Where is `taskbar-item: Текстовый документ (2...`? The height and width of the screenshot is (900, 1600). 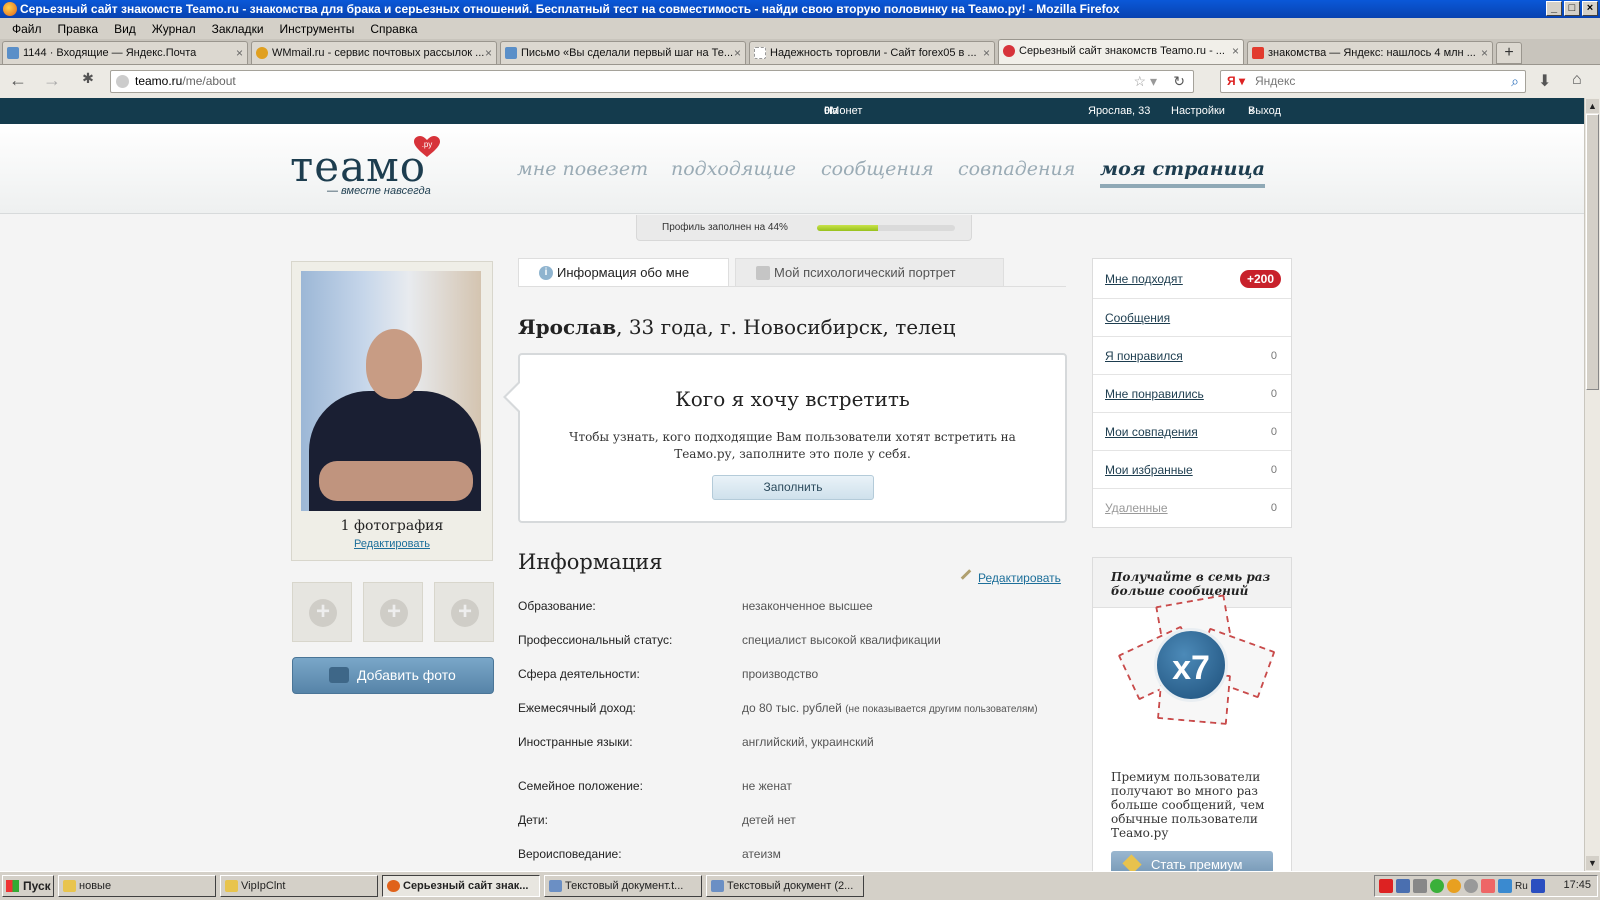
taskbar-item: Текстовый документ (2... is located at coordinates (785, 886).